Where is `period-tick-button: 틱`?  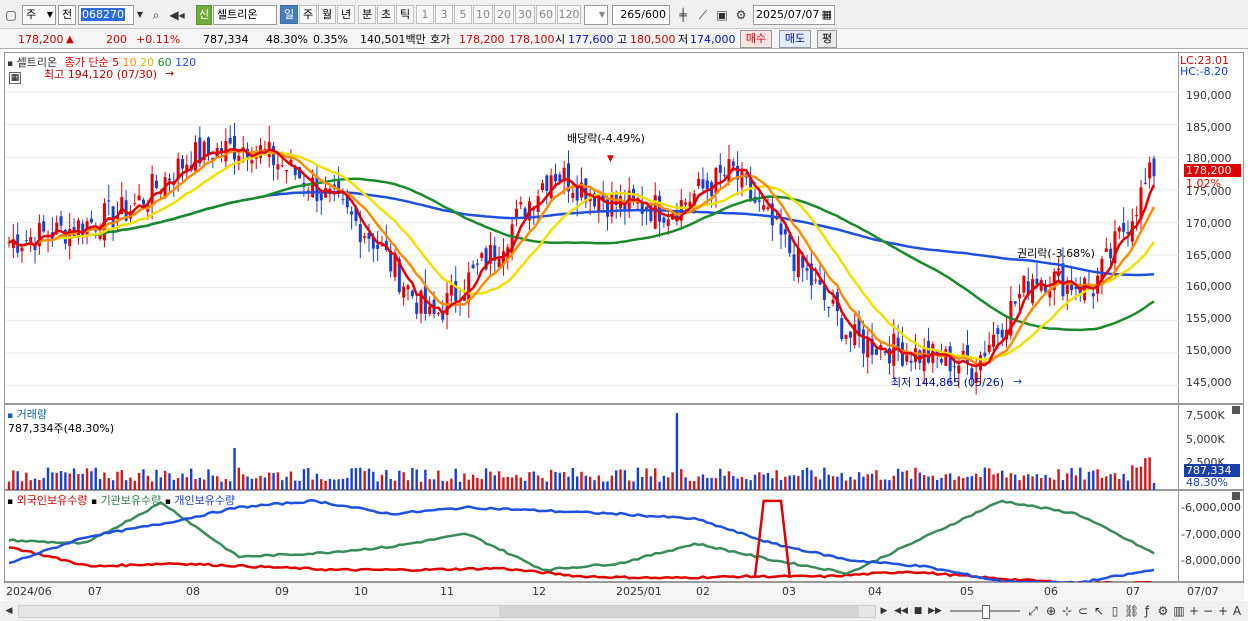 period-tick-button: 틱 is located at coordinates (405, 14).